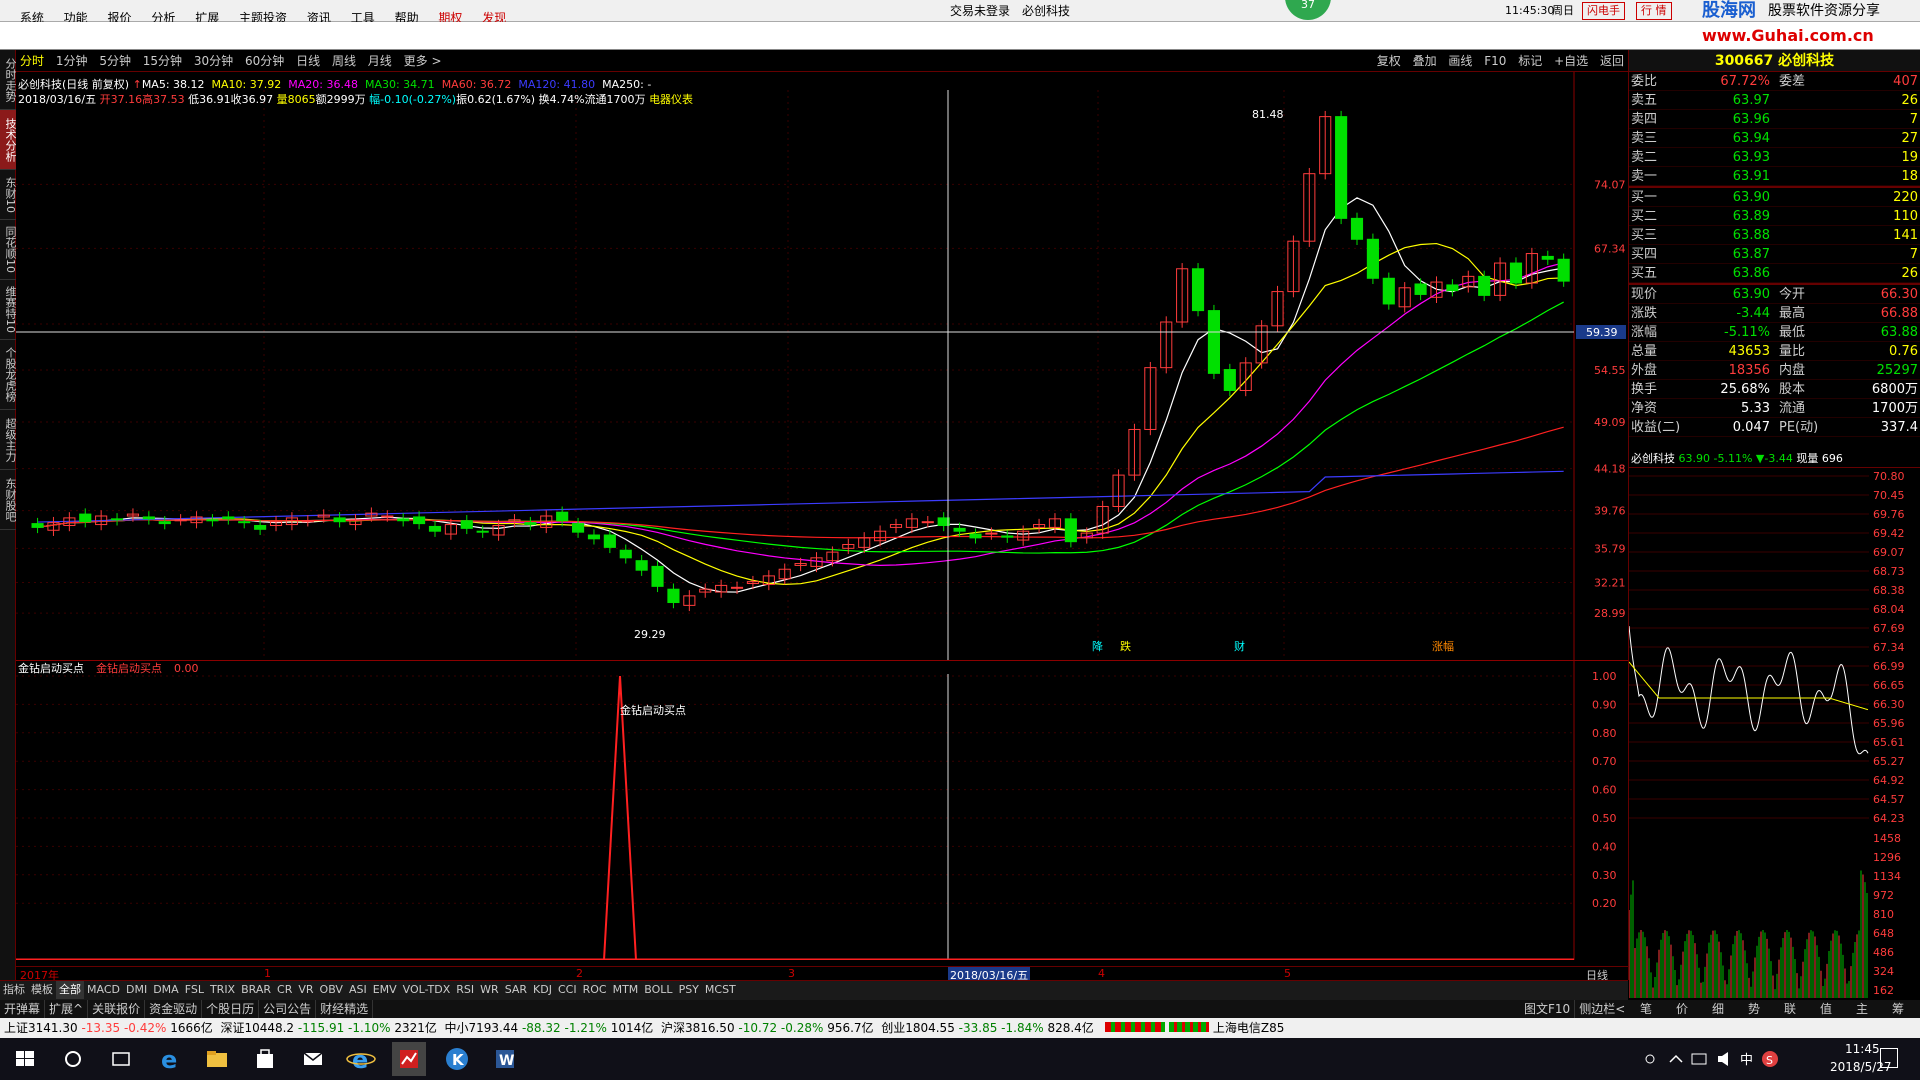 This screenshot has height=1080, width=1920. Describe the element at coordinates (284, 990) in the screenshot. I see `indicator-tab: CR` at that location.